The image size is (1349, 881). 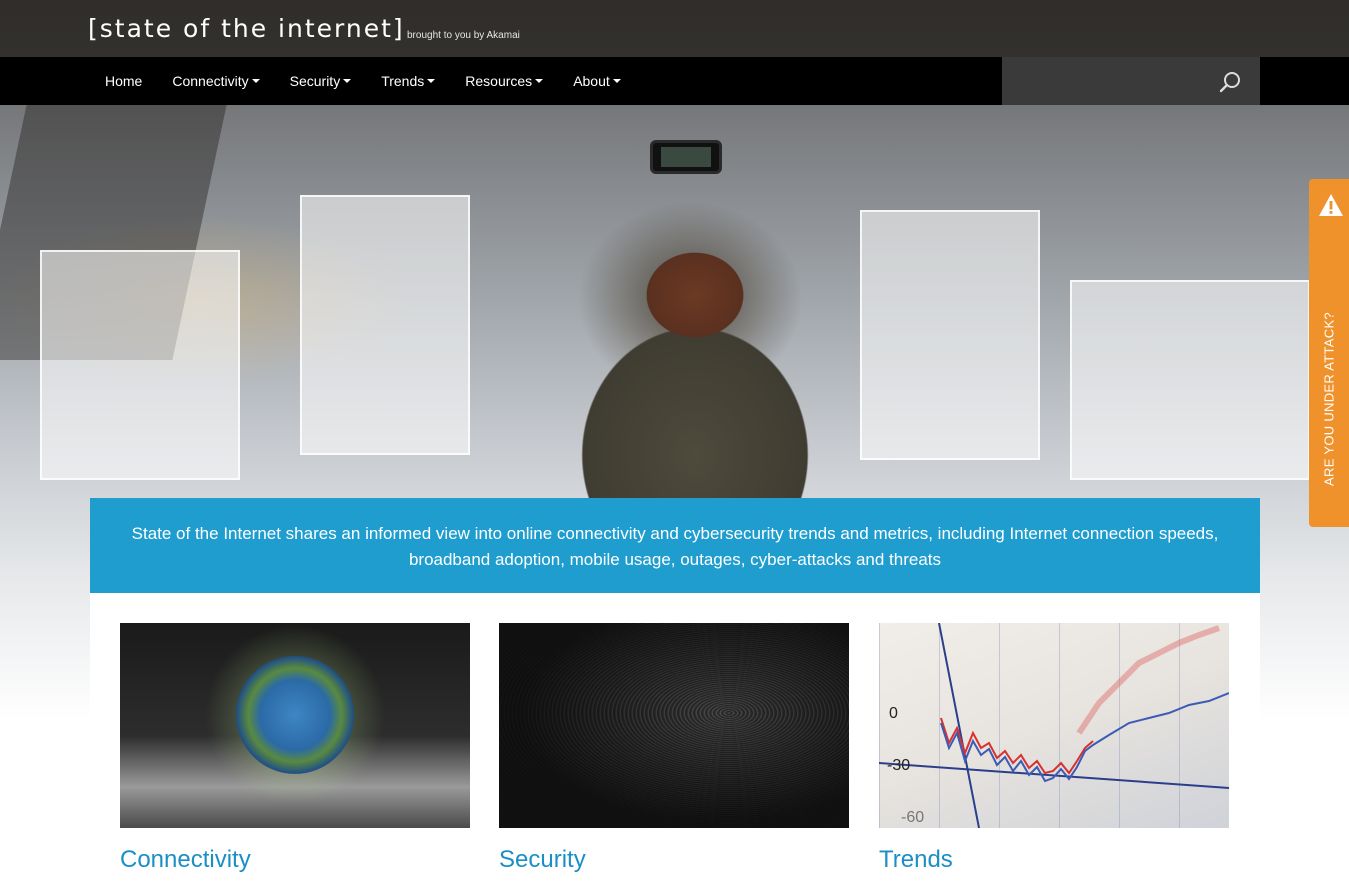 I want to click on nav-item-resources: Resources, so click(x=504, y=81).